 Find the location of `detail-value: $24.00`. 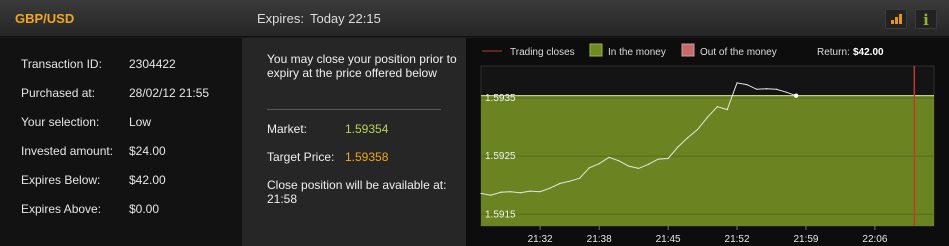

detail-value: $24.00 is located at coordinates (147, 151).